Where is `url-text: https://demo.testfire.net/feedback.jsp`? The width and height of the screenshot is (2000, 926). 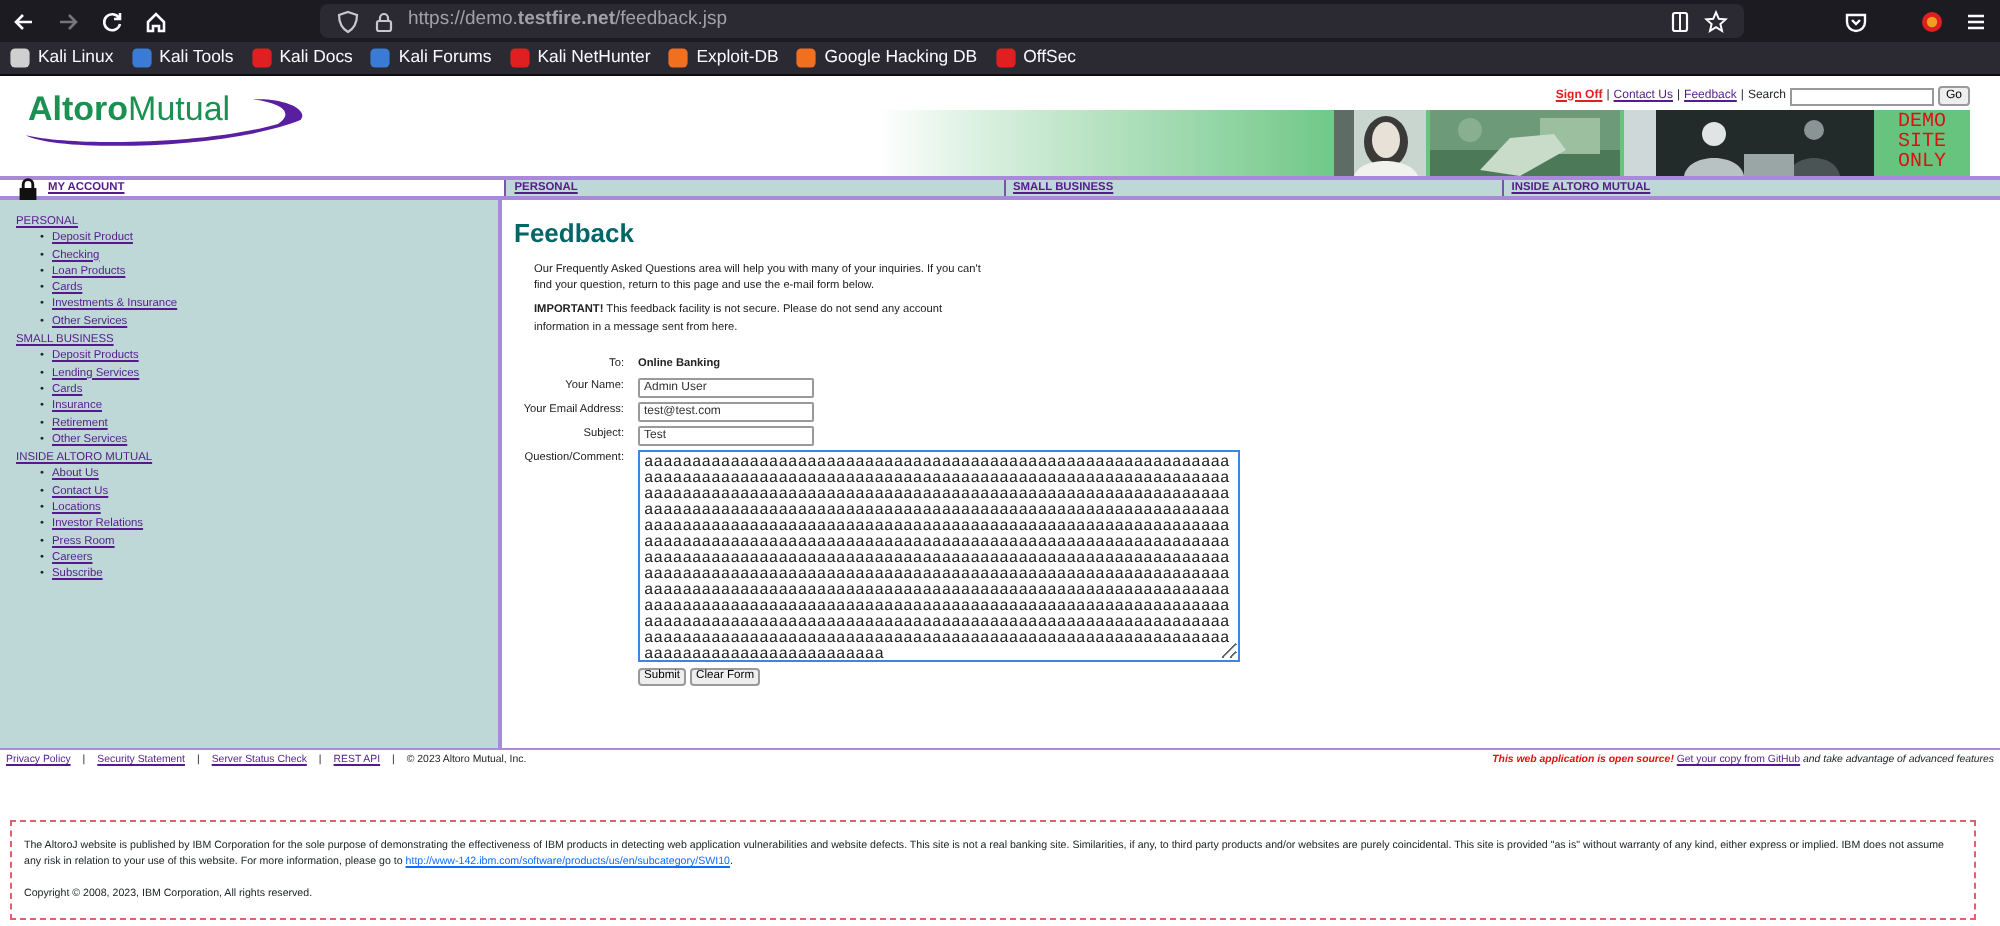
url-text: https://demo.testfire.net/feedback.jsp is located at coordinates (567, 20).